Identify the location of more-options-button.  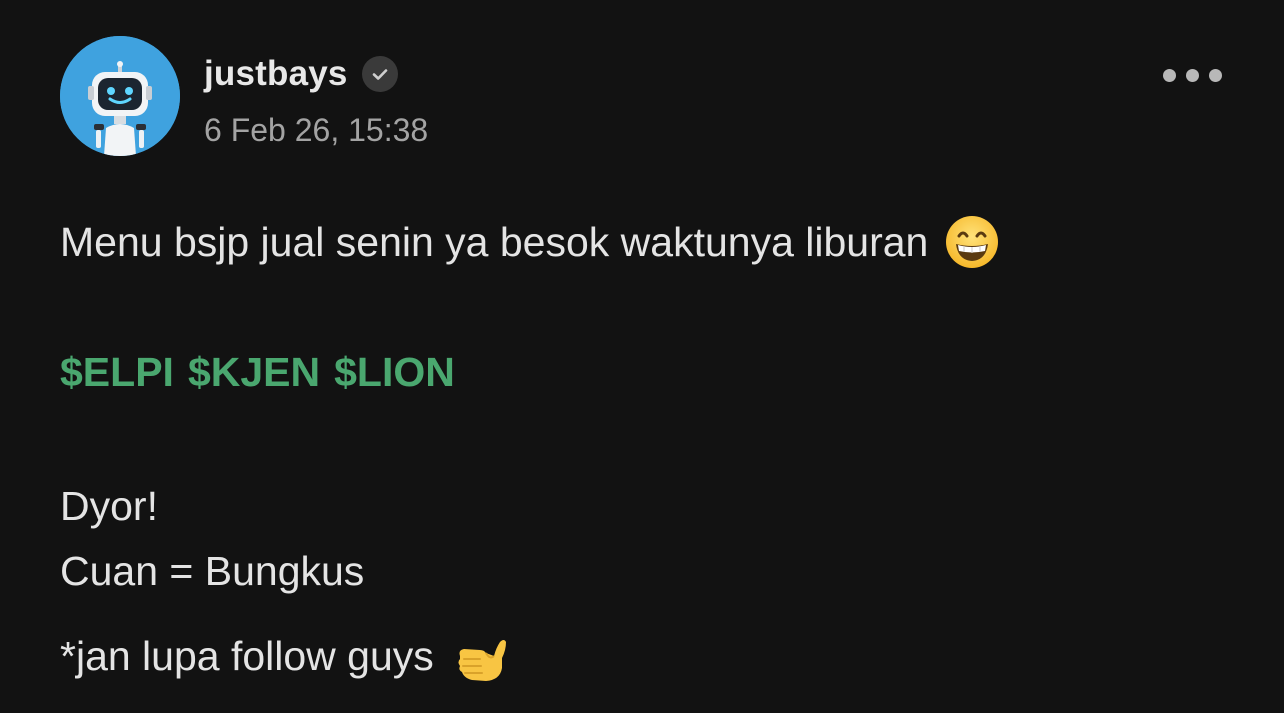
(1192, 75).